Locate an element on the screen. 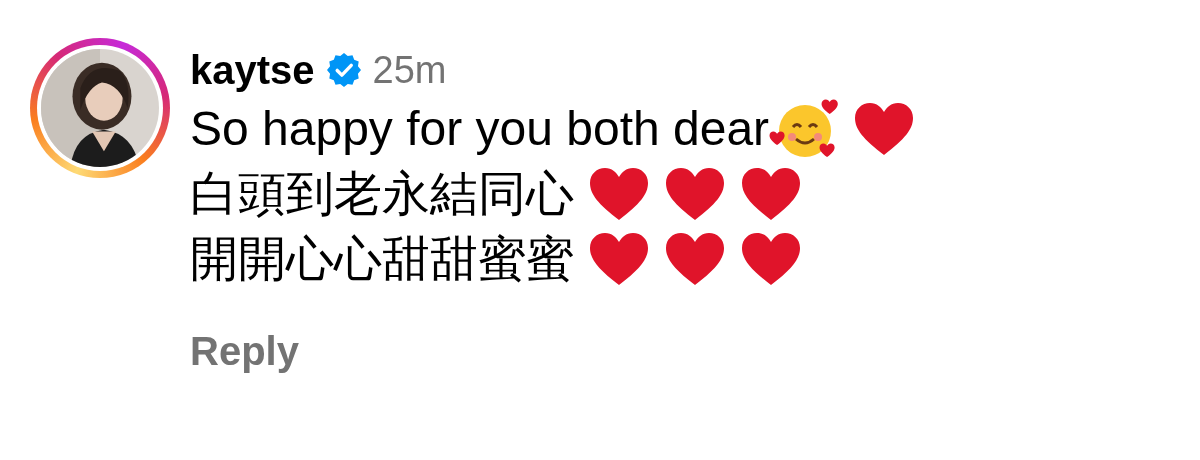 The height and width of the screenshot is (460, 1200). comment-text: 開開心心甜甜蜜蜜 is located at coordinates (382, 258).